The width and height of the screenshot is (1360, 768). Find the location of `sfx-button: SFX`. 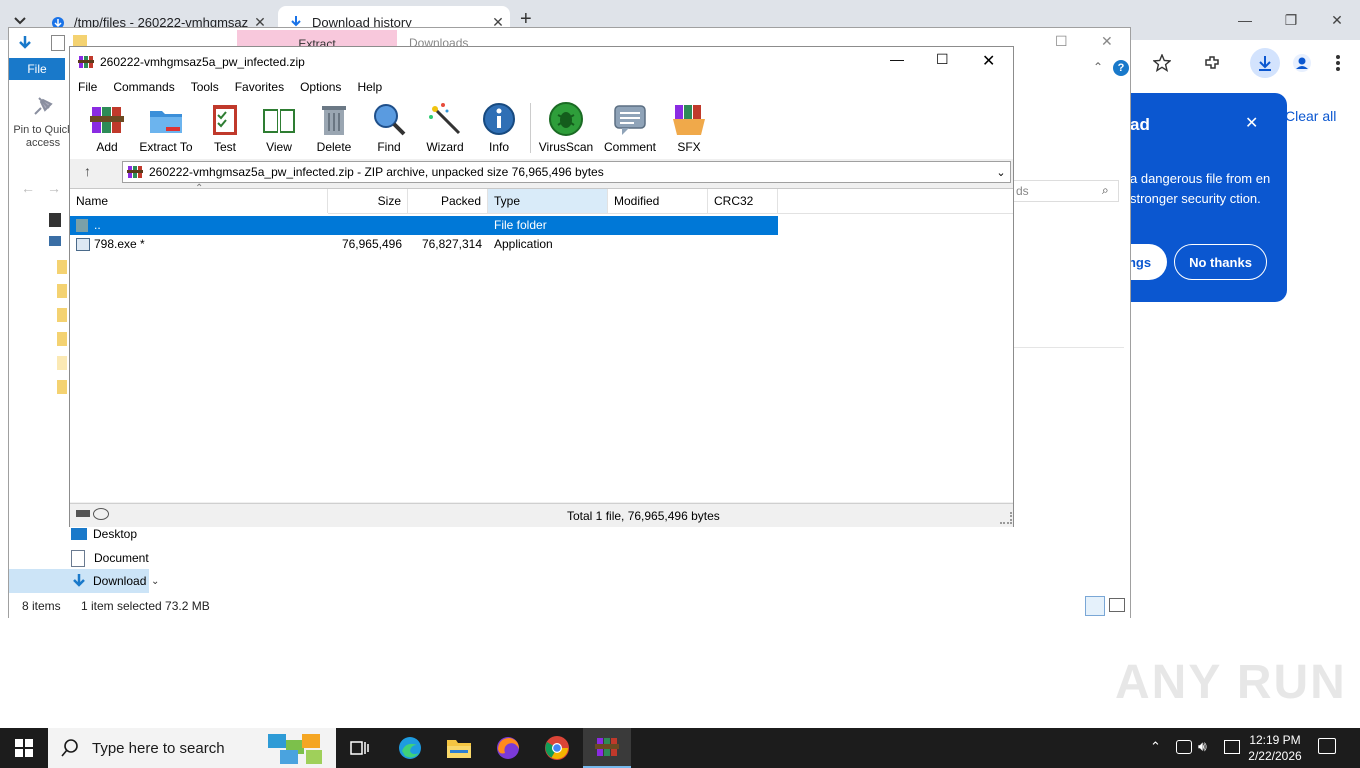

sfx-button: SFX is located at coordinates (689, 129).